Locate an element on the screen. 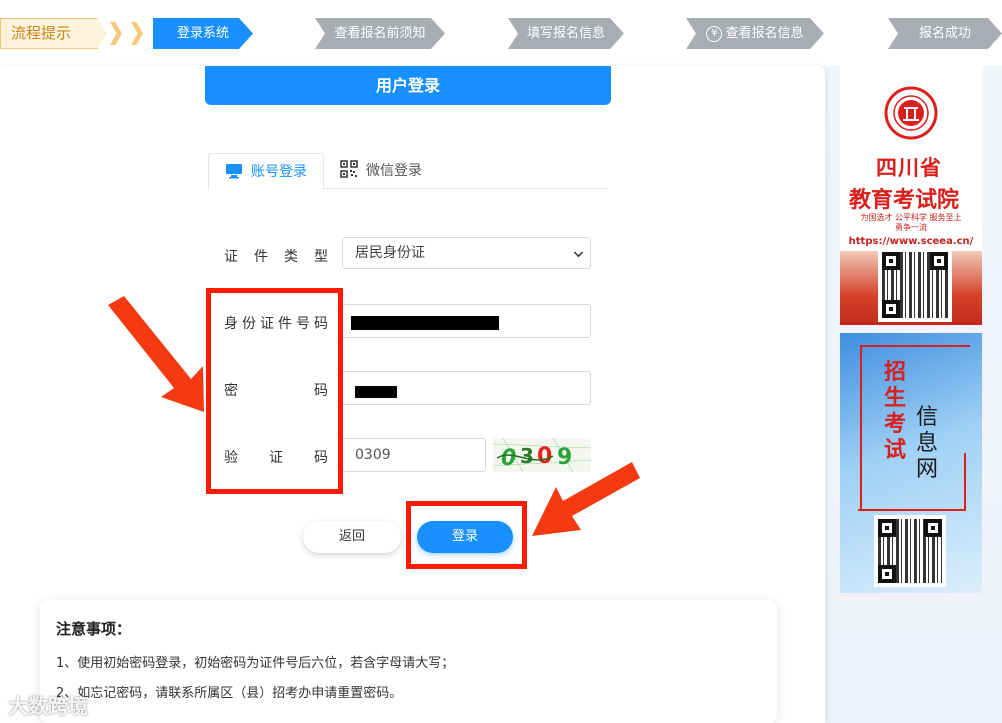 This screenshot has width=1002, height=723. ad1-title-line1: 四川省 is located at coordinates (909, 167).